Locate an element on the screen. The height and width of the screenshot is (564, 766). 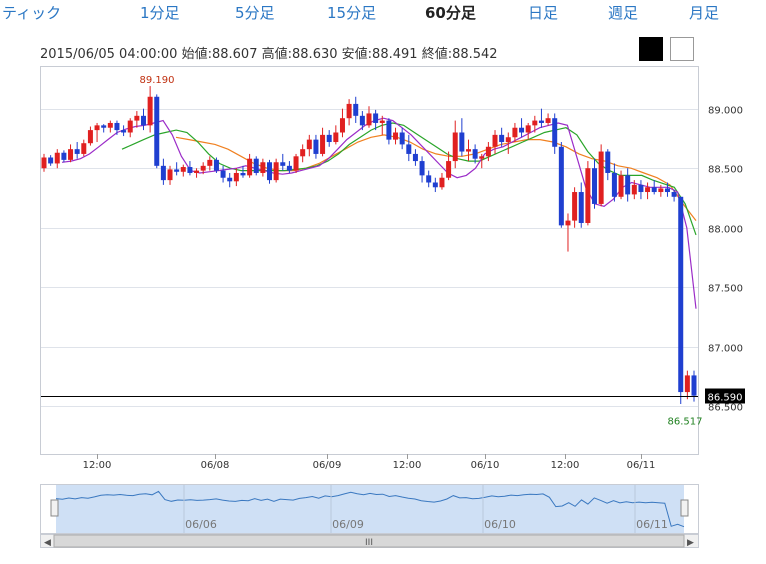
navigator-tick-label: 06/11 is located at coordinates (652, 524).